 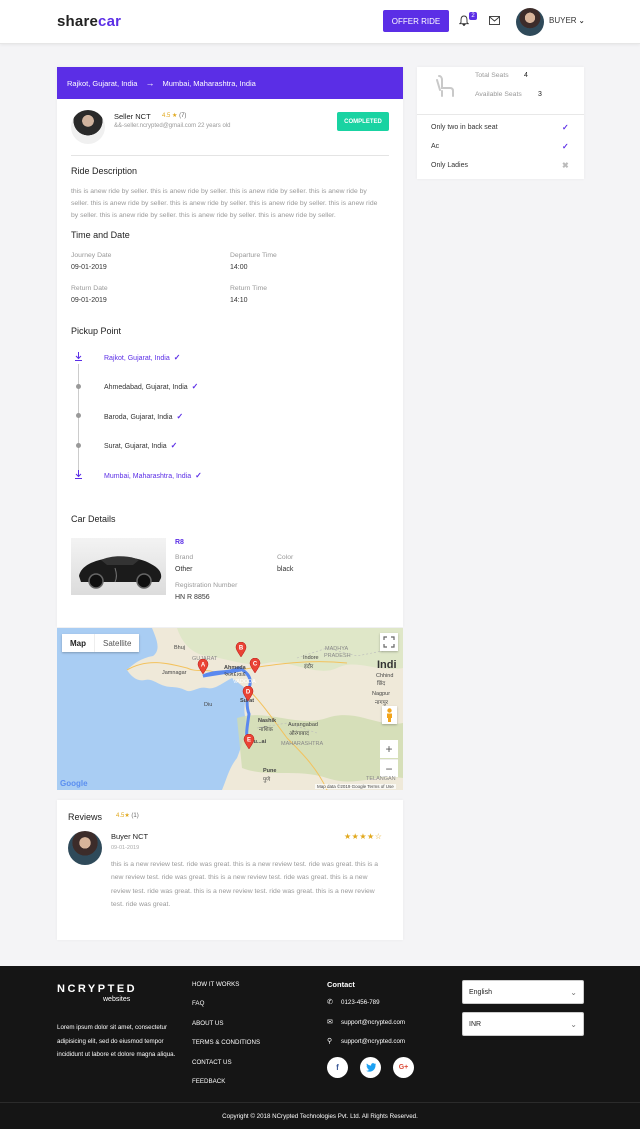 I want to click on twitter-icon, so click(x=370, y=1067).